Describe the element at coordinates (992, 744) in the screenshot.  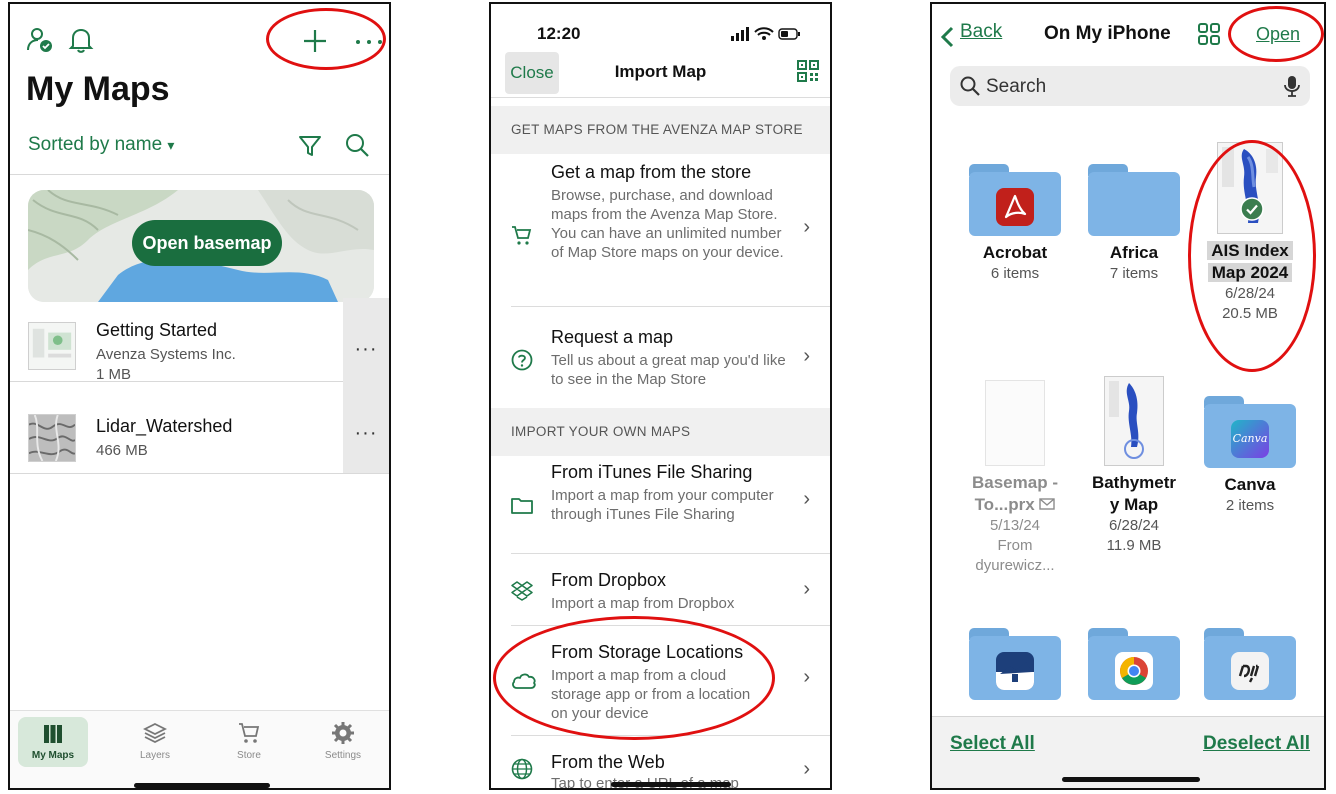
I see `select-all-button: Select All` at that location.